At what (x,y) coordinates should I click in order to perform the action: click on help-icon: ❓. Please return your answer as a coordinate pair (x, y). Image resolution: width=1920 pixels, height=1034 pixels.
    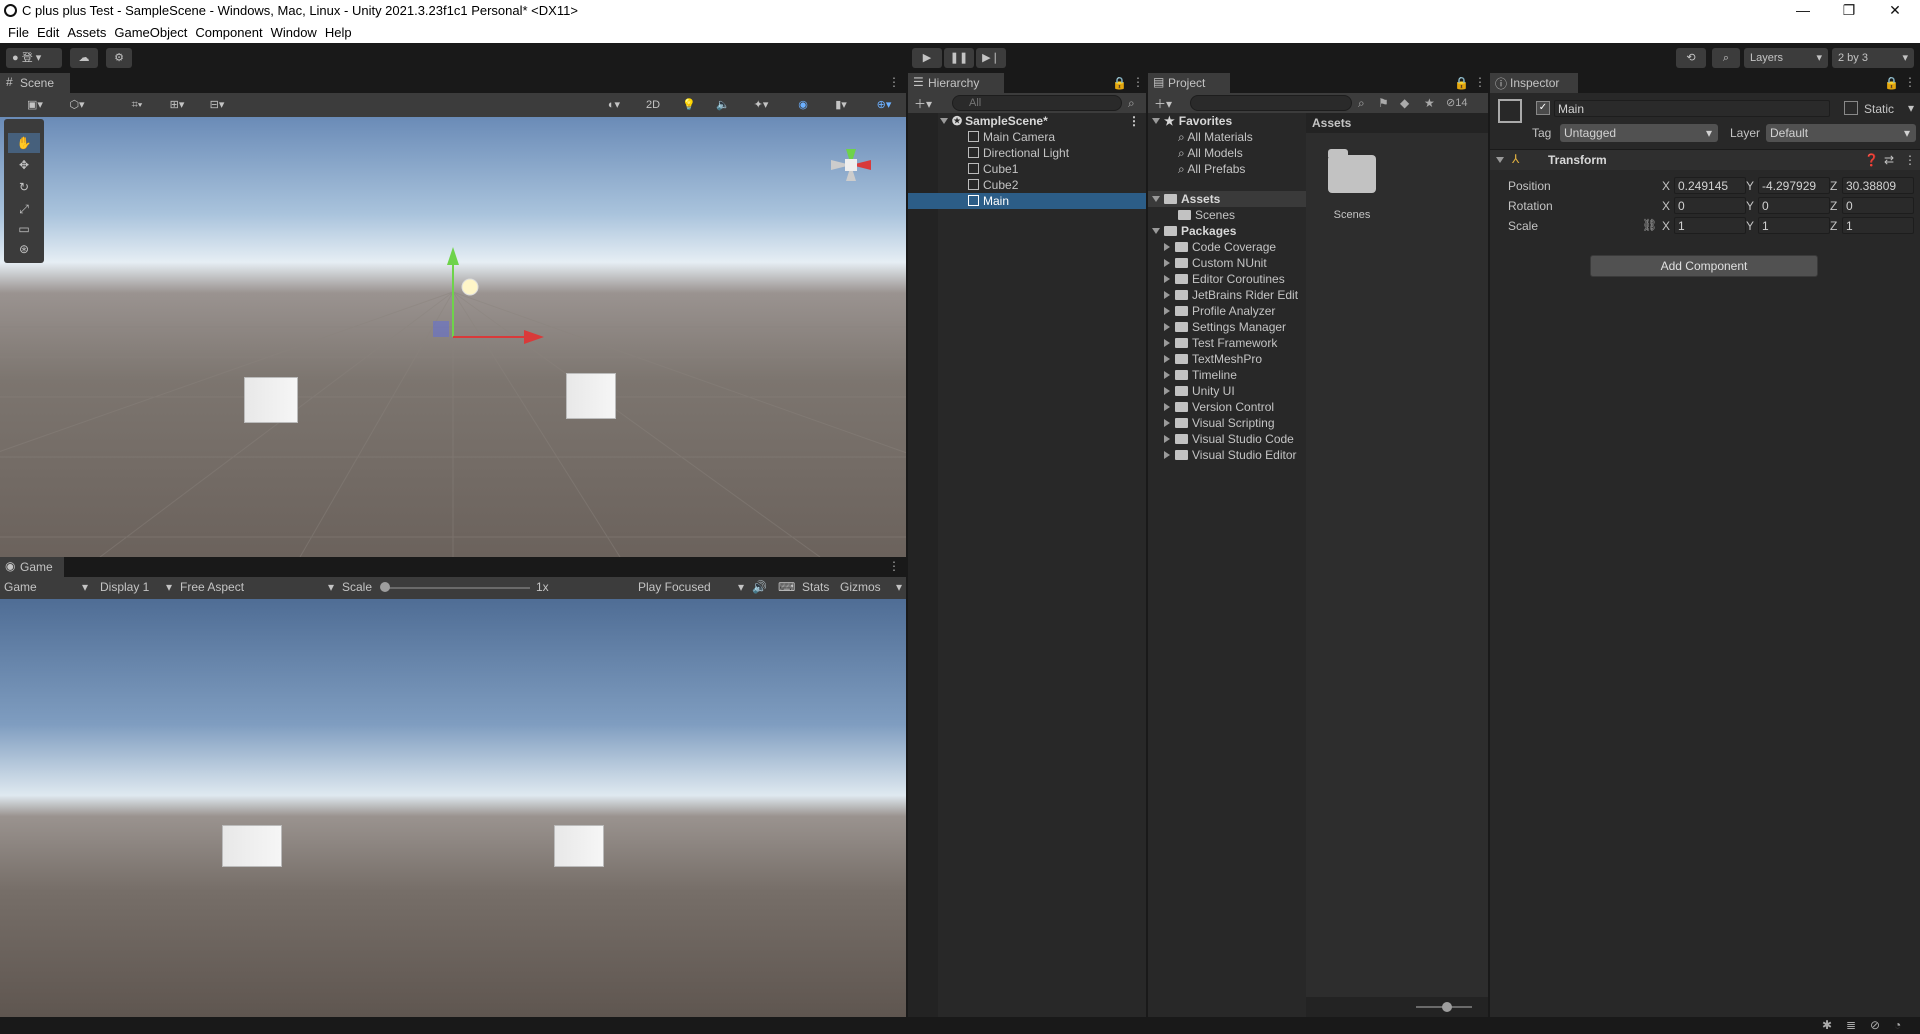
    Looking at the image, I should click on (1871, 160).